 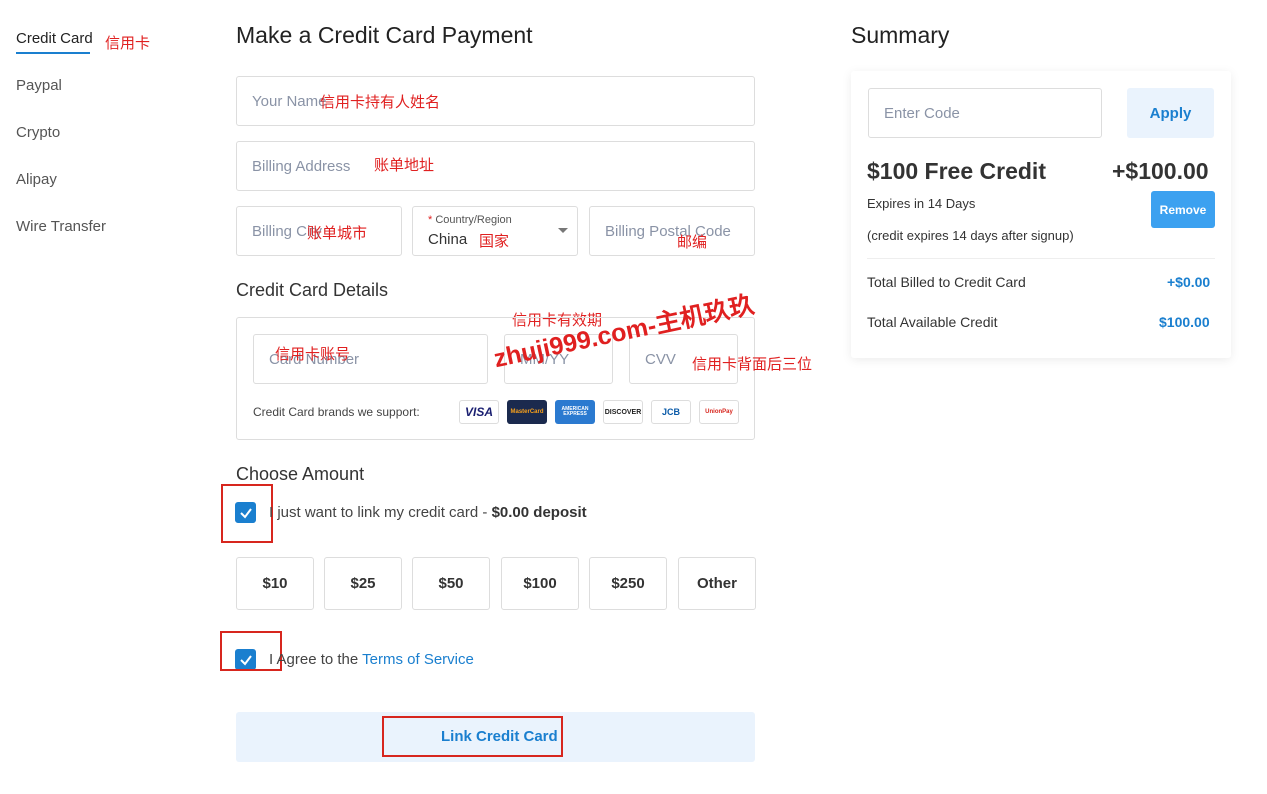 I want to click on credit-amount: +$100.00, so click(x=1160, y=171).